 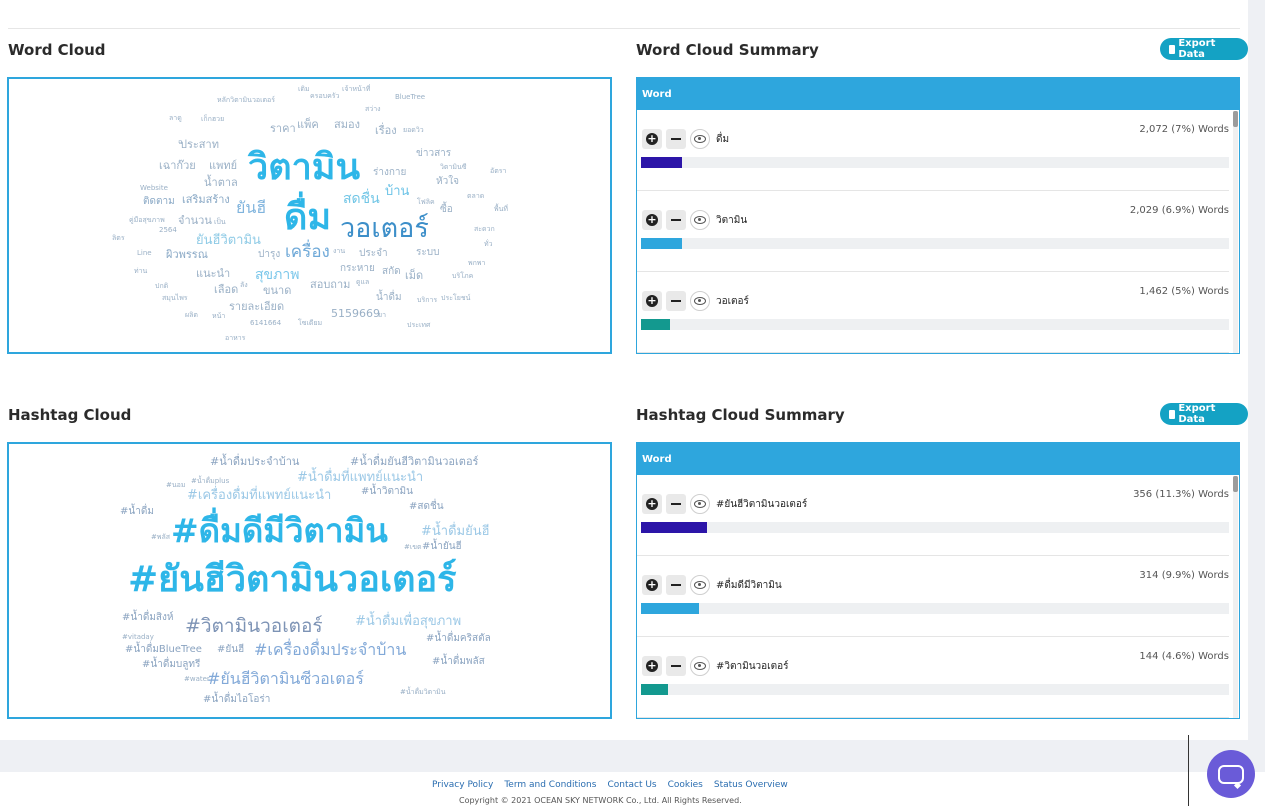 I want to click on cloud-word: หัวใจ, so click(x=447, y=181).